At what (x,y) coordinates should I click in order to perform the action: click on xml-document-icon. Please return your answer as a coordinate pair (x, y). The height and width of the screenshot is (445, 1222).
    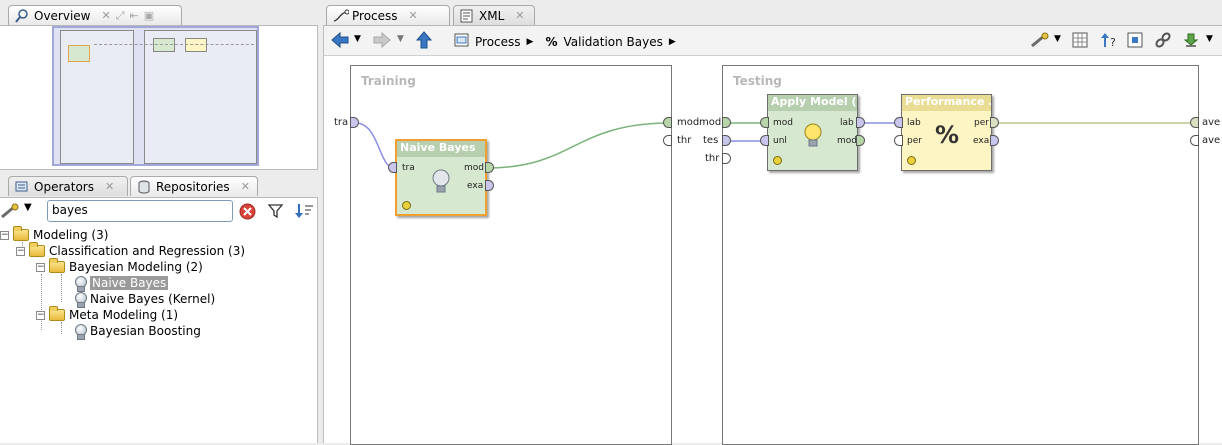
    Looking at the image, I should click on (467, 16).